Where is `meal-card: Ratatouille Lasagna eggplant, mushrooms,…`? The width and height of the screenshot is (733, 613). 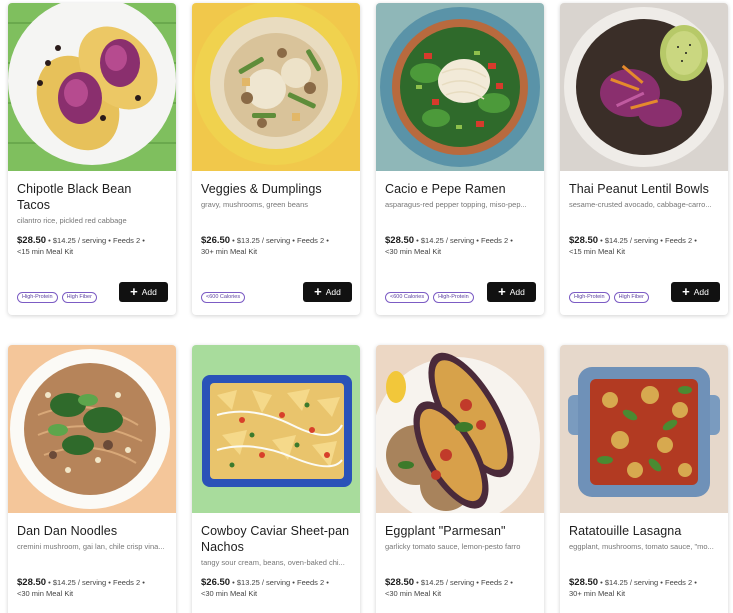
meal-card: Ratatouille Lasagna eggplant, mushrooms,… is located at coordinates (644, 479).